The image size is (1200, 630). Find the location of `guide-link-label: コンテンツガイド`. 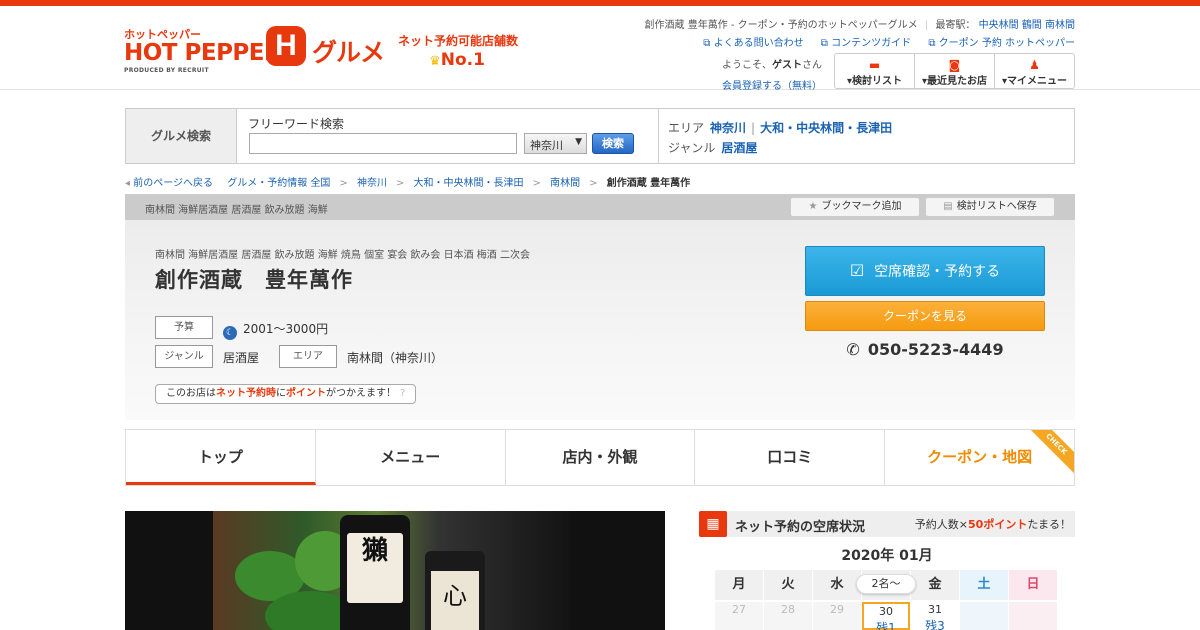

guide-link-label: コンテンツガイド is located at coordinates (871, 43).